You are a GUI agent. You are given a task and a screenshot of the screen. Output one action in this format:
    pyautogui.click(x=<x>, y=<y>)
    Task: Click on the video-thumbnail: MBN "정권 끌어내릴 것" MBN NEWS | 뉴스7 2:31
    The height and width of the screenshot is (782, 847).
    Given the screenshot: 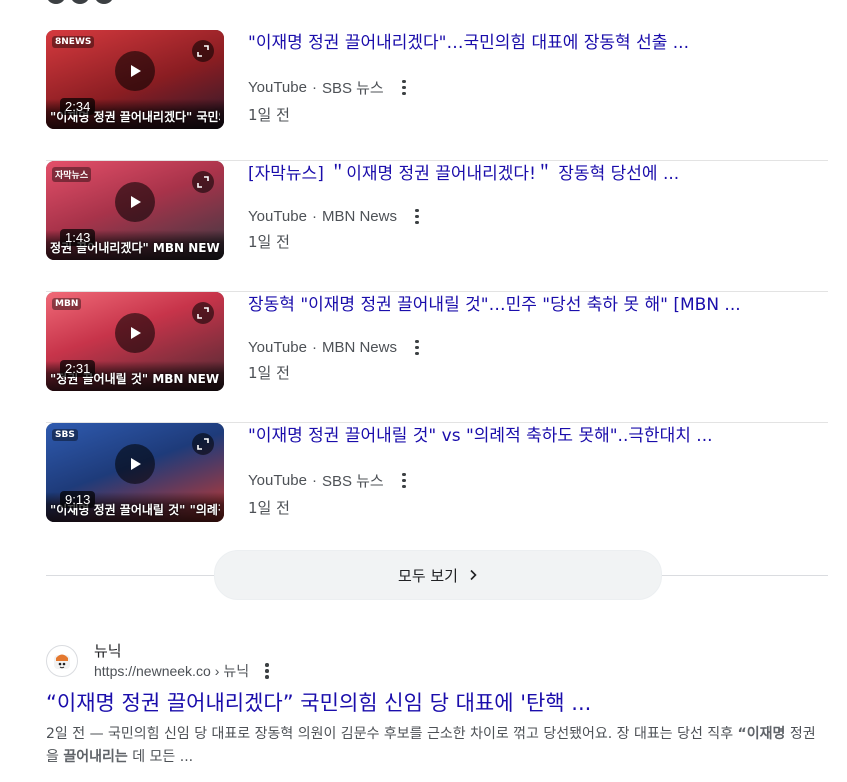 What is the action you would take?
    pyautogui.click(x=135, y=341)
    